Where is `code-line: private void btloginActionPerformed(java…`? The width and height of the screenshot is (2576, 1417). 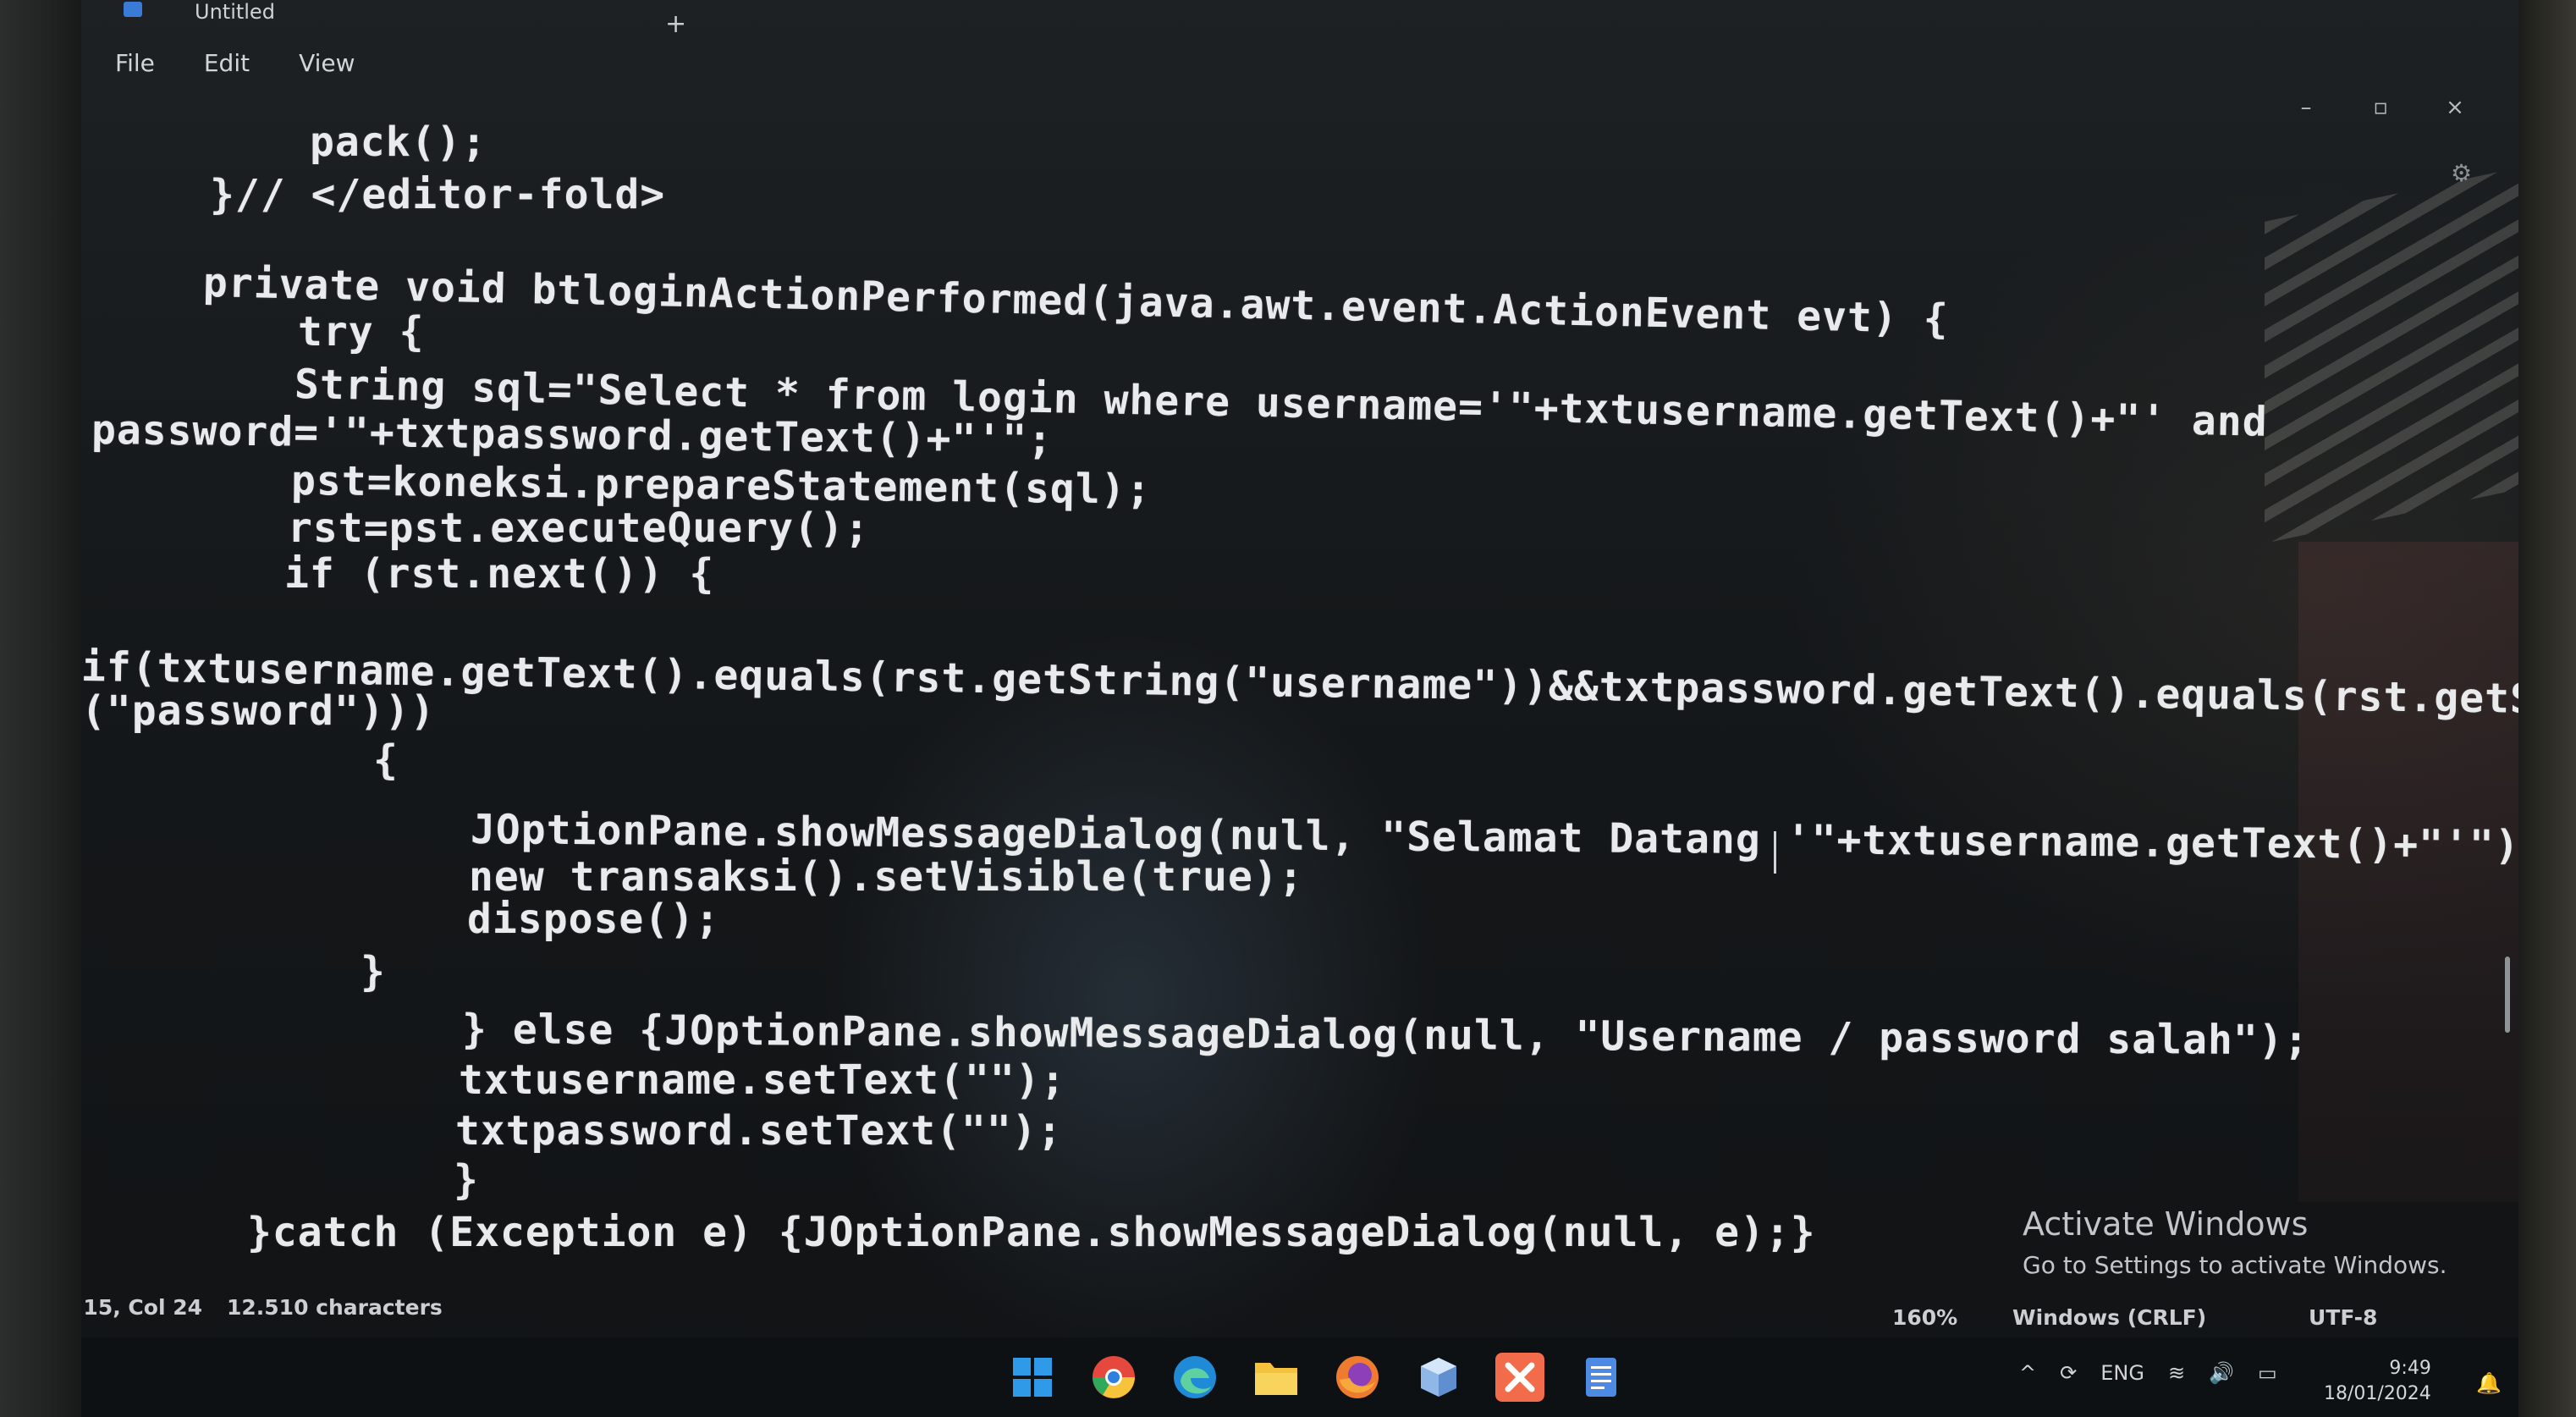 code-line: private void btloginActionPerformed(java… is located at coordinates (1076, 301).